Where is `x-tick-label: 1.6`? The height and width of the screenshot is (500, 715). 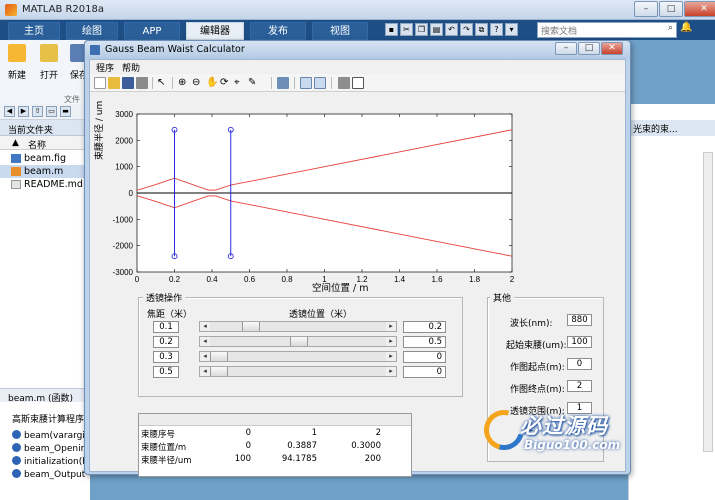 x-tick-label: 1.6 is located at coordinates (437, 279).